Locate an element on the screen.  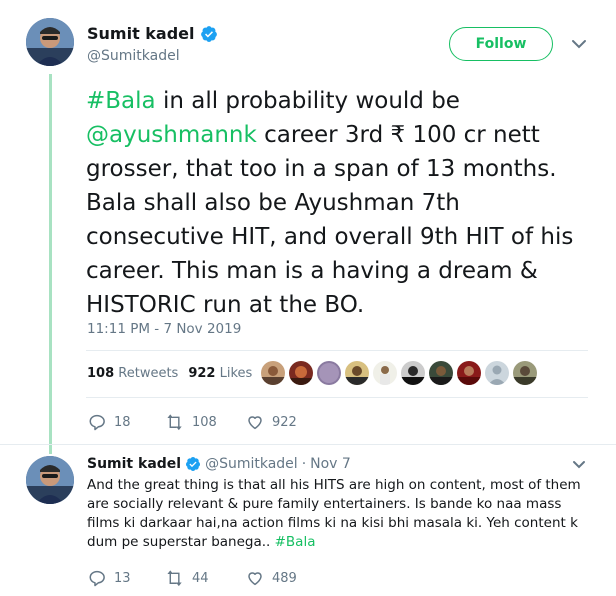
retweets-label: Retweets is located at coordinates (148, 373).